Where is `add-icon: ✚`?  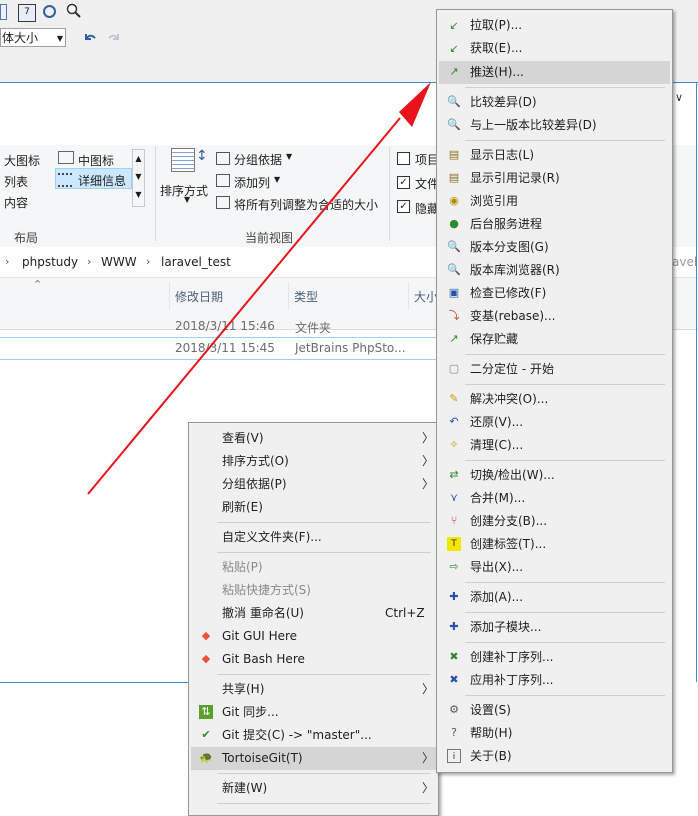 add-icon: ✚ is located at coordinates (454, 596).